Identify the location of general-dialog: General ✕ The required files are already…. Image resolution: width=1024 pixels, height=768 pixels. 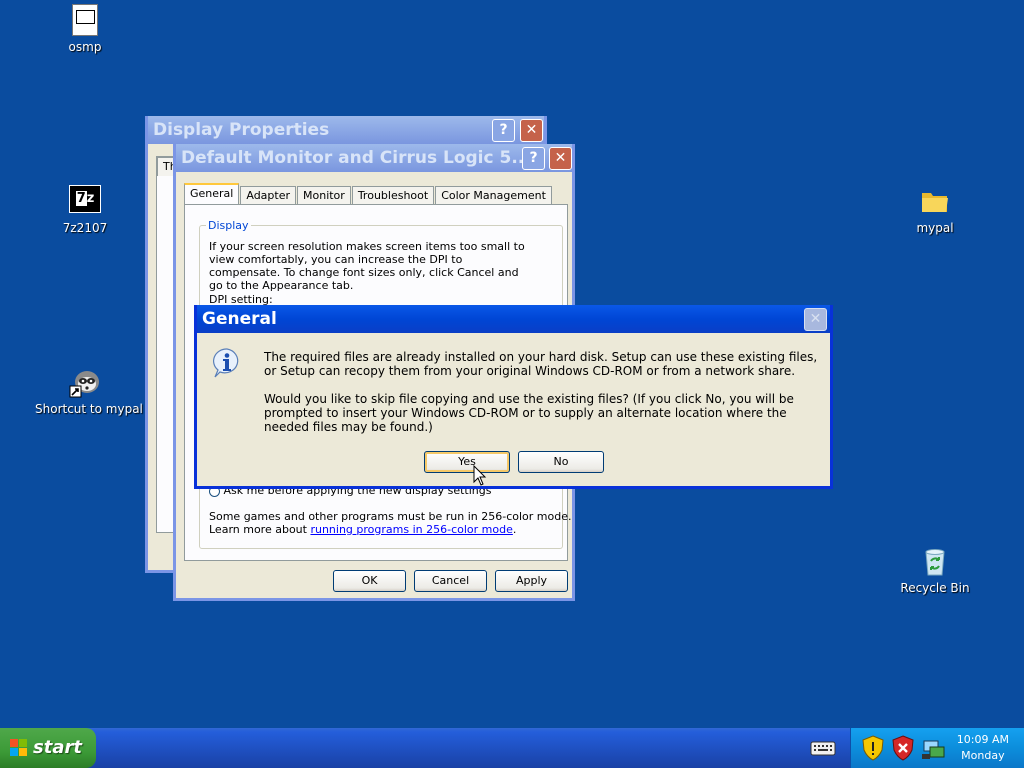
(513, 397).